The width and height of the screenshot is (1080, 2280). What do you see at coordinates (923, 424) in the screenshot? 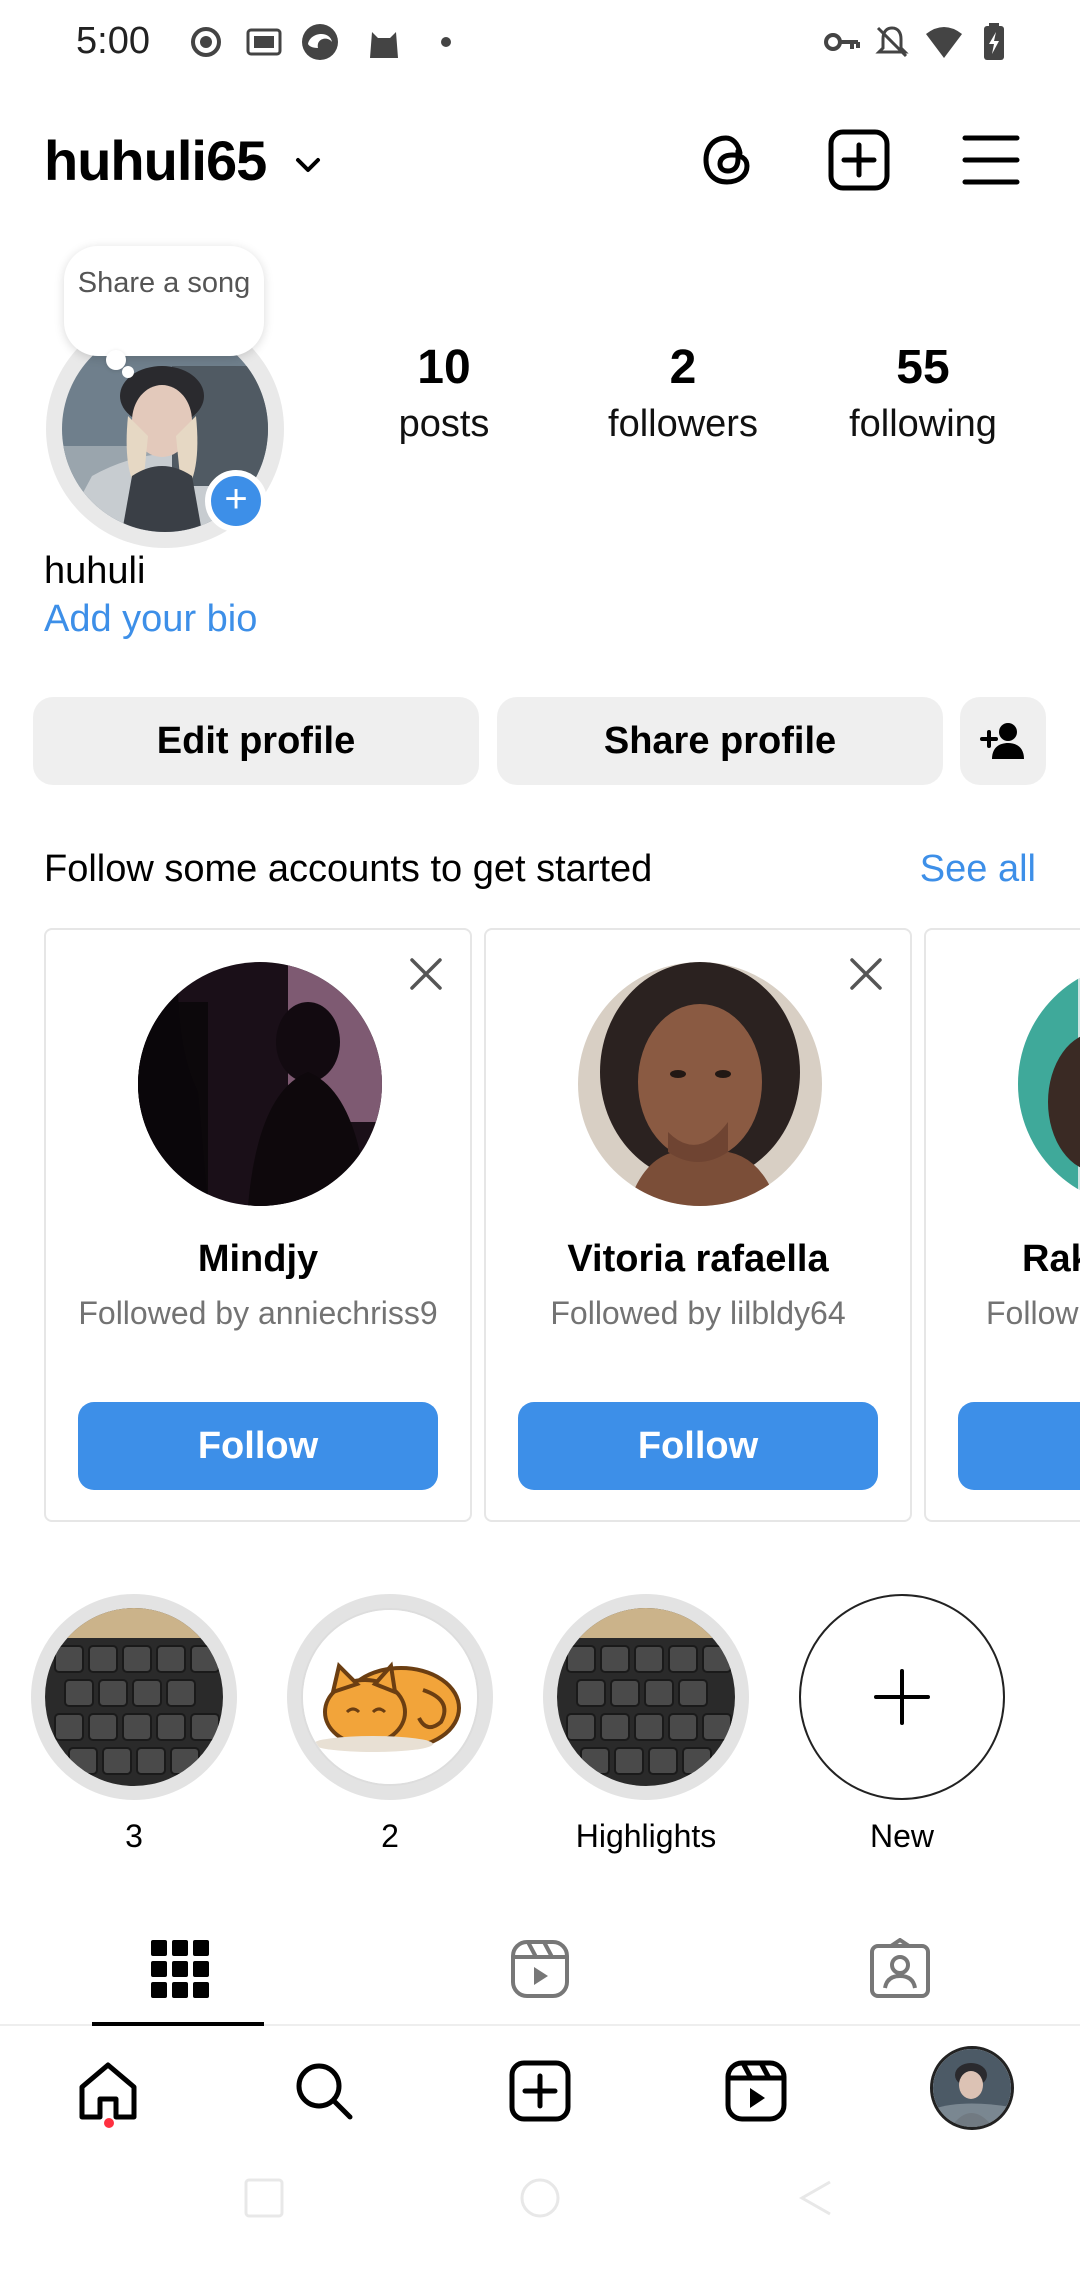
I see `following-label: following` at bounding box center [923, 424].